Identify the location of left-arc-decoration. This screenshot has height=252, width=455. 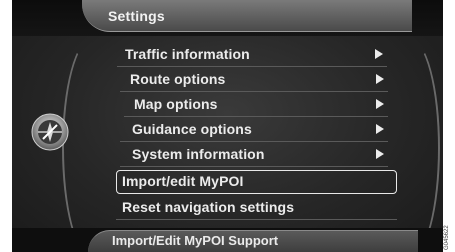
(92, 145).